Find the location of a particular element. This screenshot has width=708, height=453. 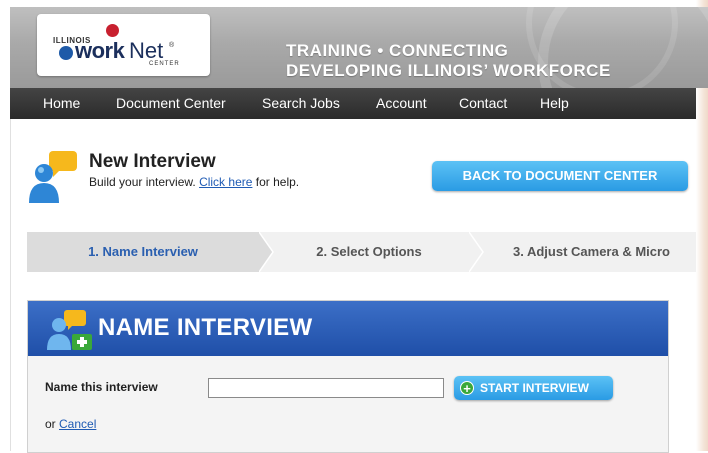

interview-person-icon is located at coordinates (53, 177).